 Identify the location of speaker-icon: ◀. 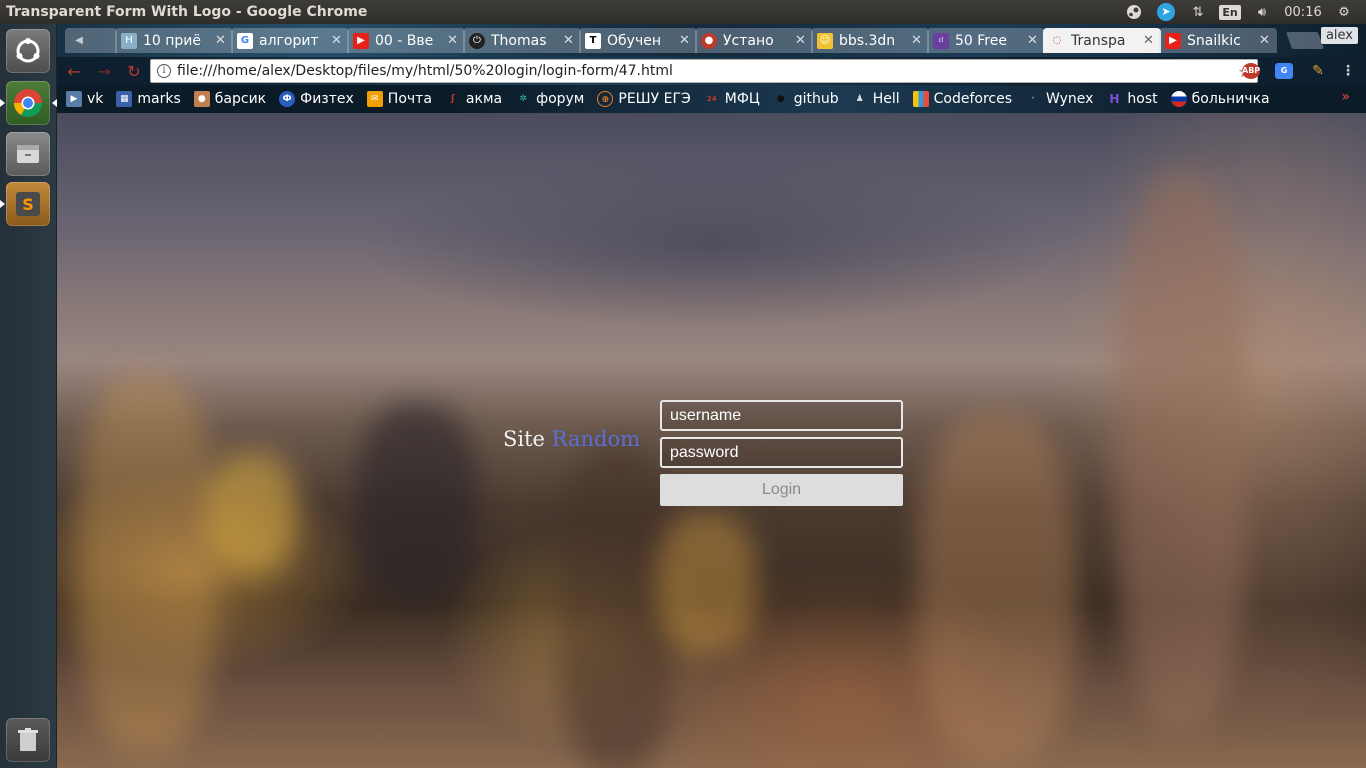
(79, 40).